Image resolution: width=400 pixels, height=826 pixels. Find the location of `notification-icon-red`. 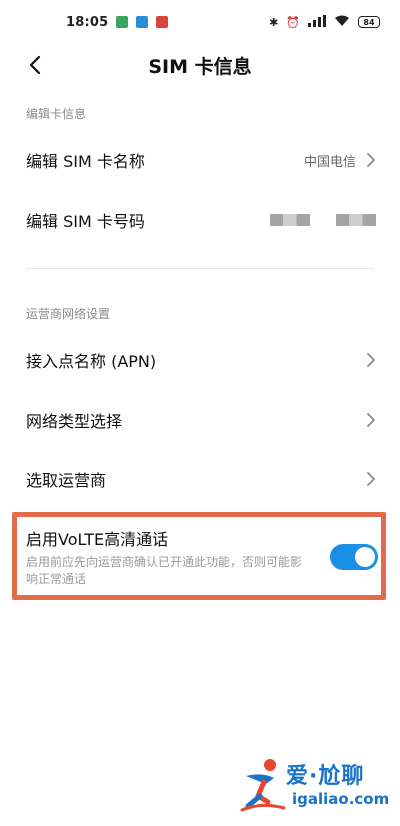

notification-icon-red is located at coordinates (162, 22).